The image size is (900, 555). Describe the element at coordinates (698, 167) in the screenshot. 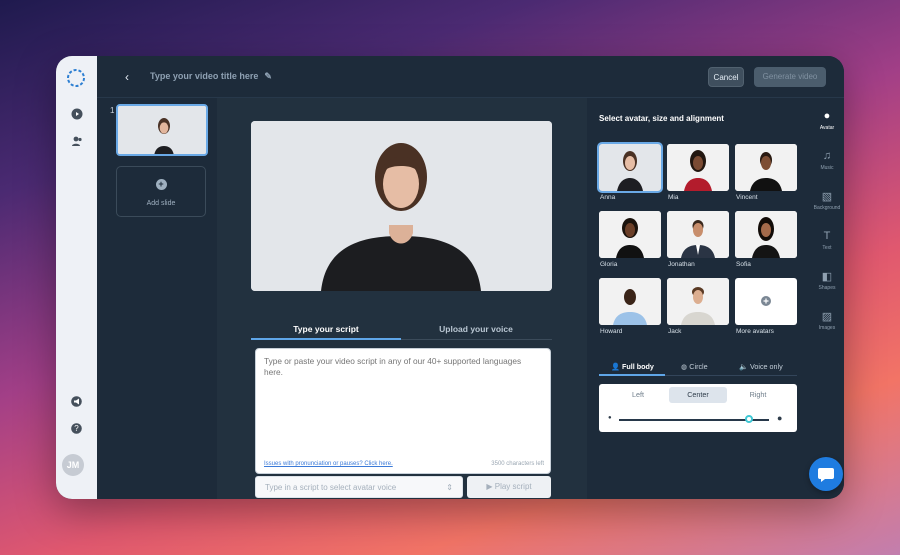

I see `avatar-card-mia` at that location.